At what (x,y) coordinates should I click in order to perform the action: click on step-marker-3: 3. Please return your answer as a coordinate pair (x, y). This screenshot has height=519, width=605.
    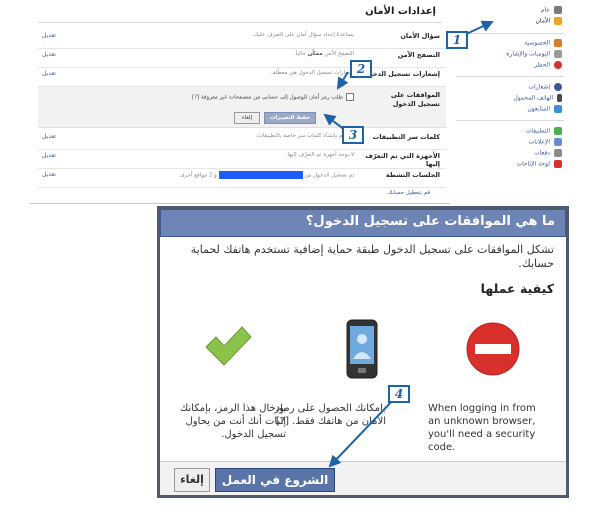
    Looking at the image, I should click on (353, 135).